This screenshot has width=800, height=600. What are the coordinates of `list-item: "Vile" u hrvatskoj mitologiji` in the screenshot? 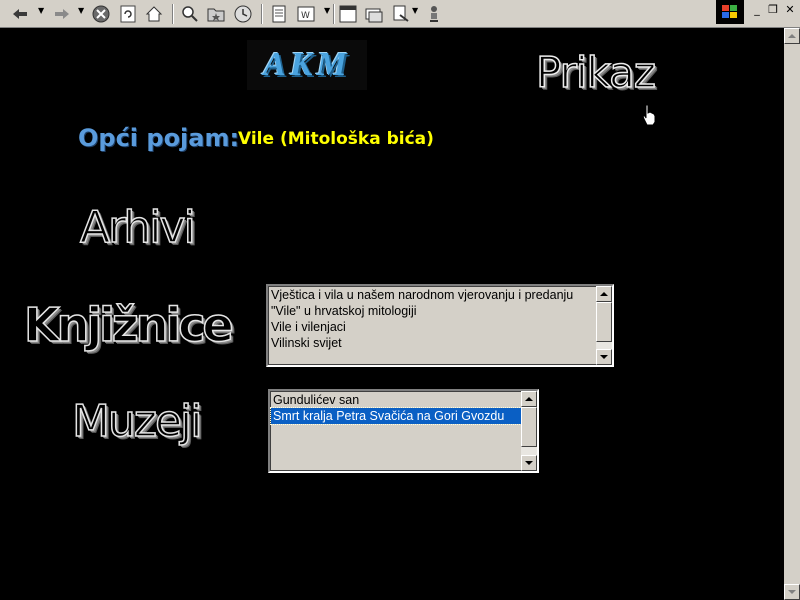 It's located at (432, 311).